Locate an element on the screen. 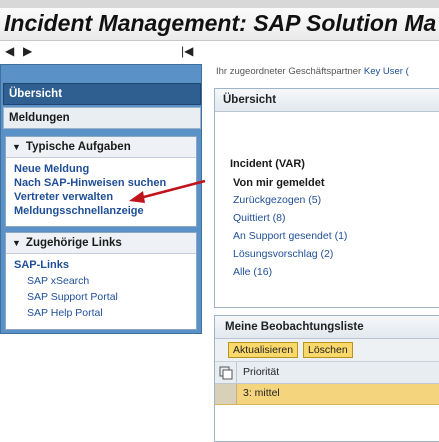 The width and height of the screenshot is (439, 442). watchlist-toolbar: Aktualisieren Löschen is located at coordinates (327, 350).